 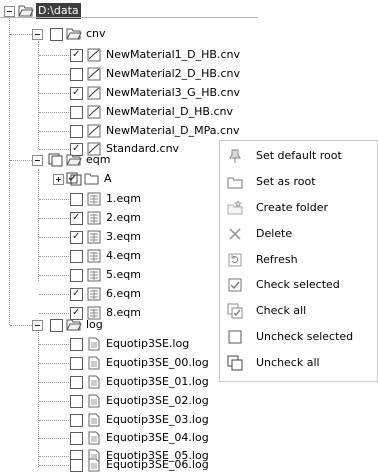 I want to click on refresh-icon, so click(x=235, y=260).